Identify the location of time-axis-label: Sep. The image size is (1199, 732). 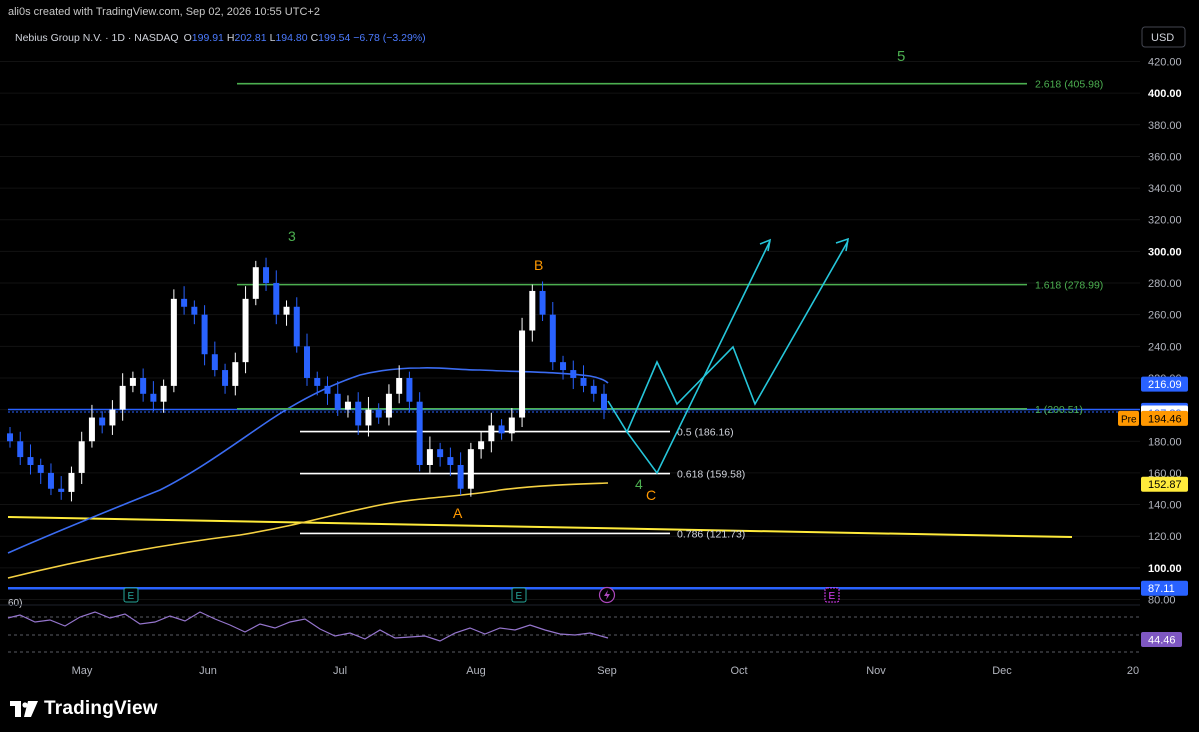
(607, 671).